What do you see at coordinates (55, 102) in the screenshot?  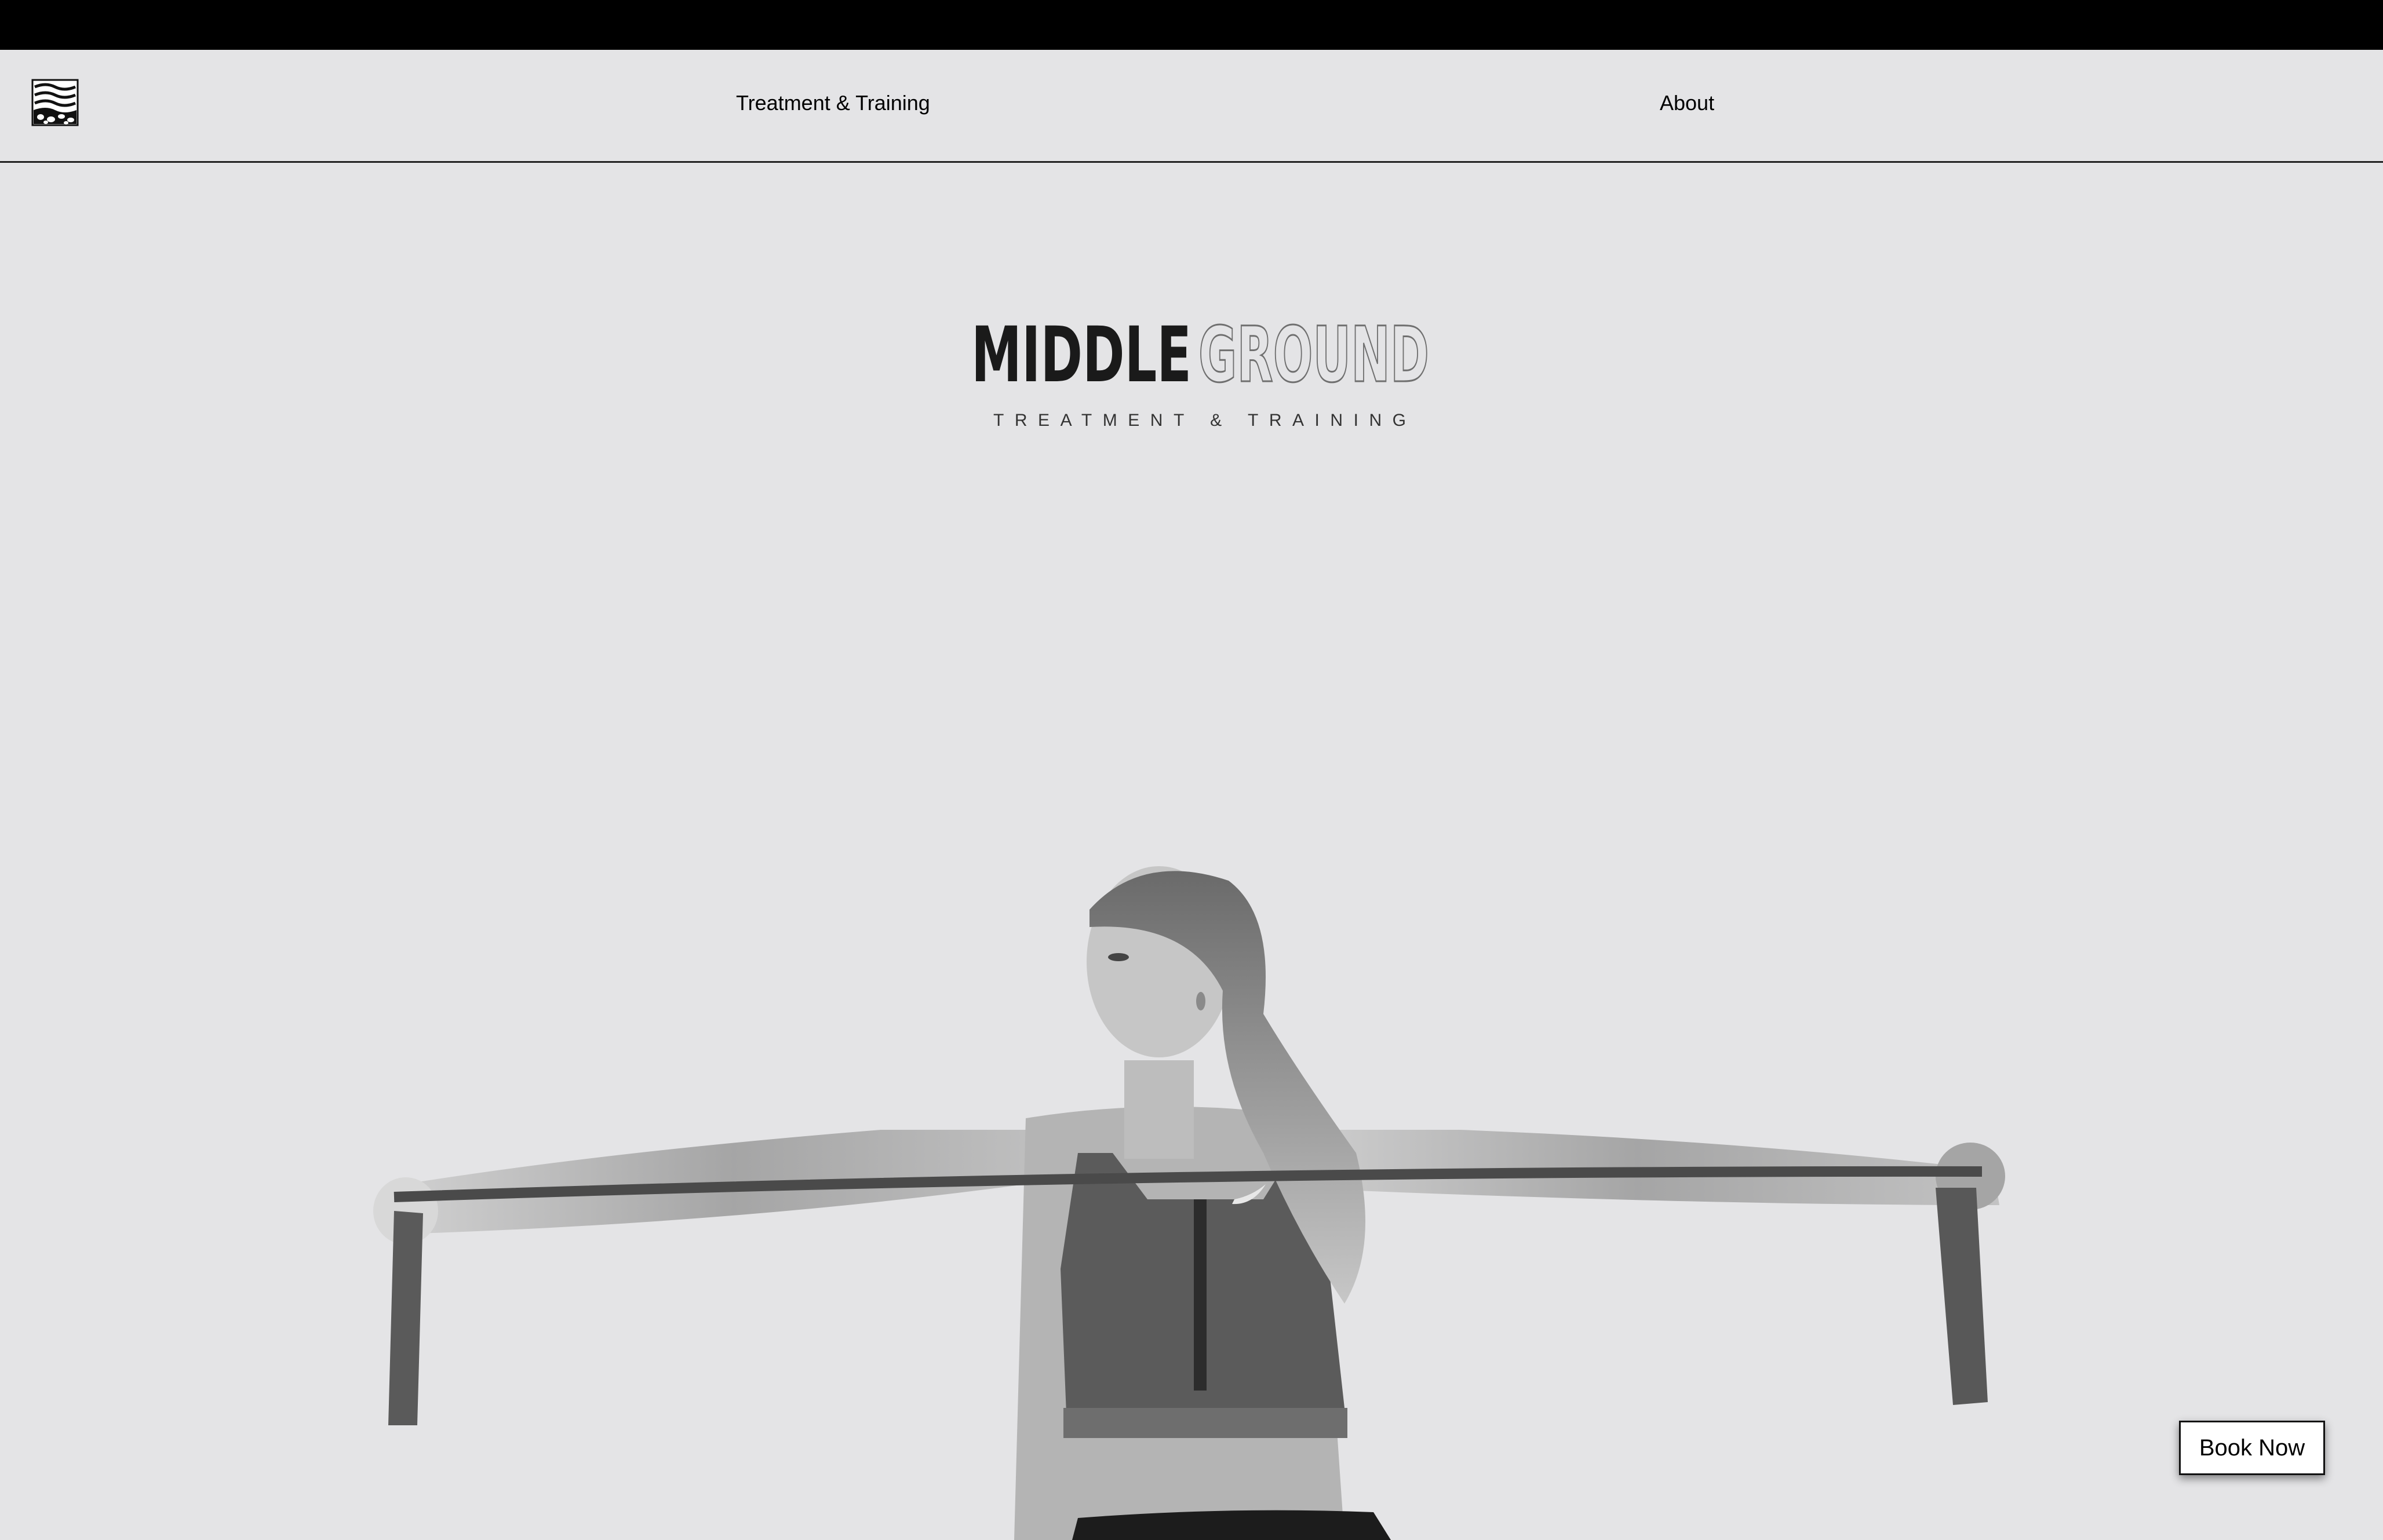 I see `waves-pebbles-logo-icon` at bounding box center [55, 102].